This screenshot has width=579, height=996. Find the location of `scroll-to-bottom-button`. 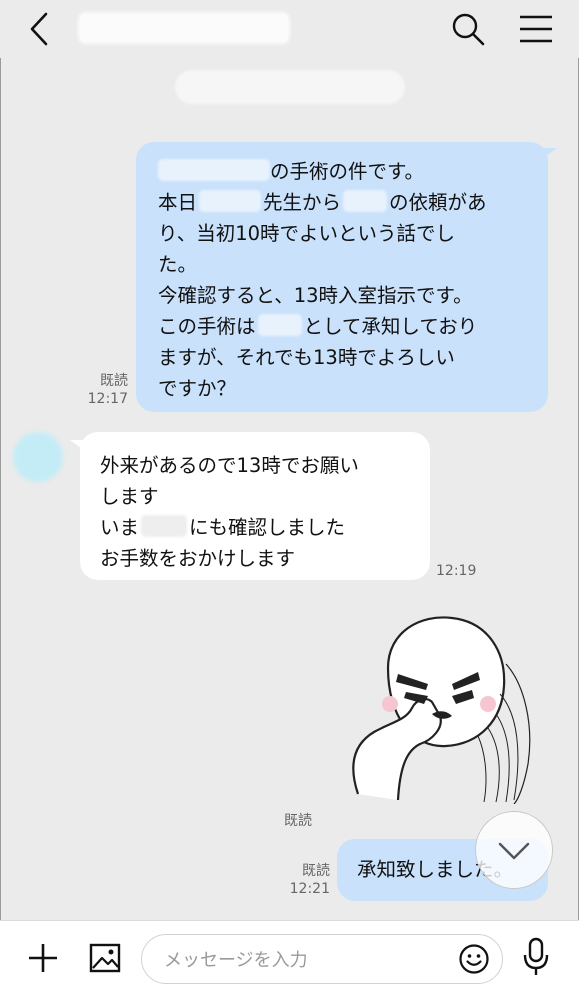

scroll-to-bottom-button is located at coordinates (514, 850).